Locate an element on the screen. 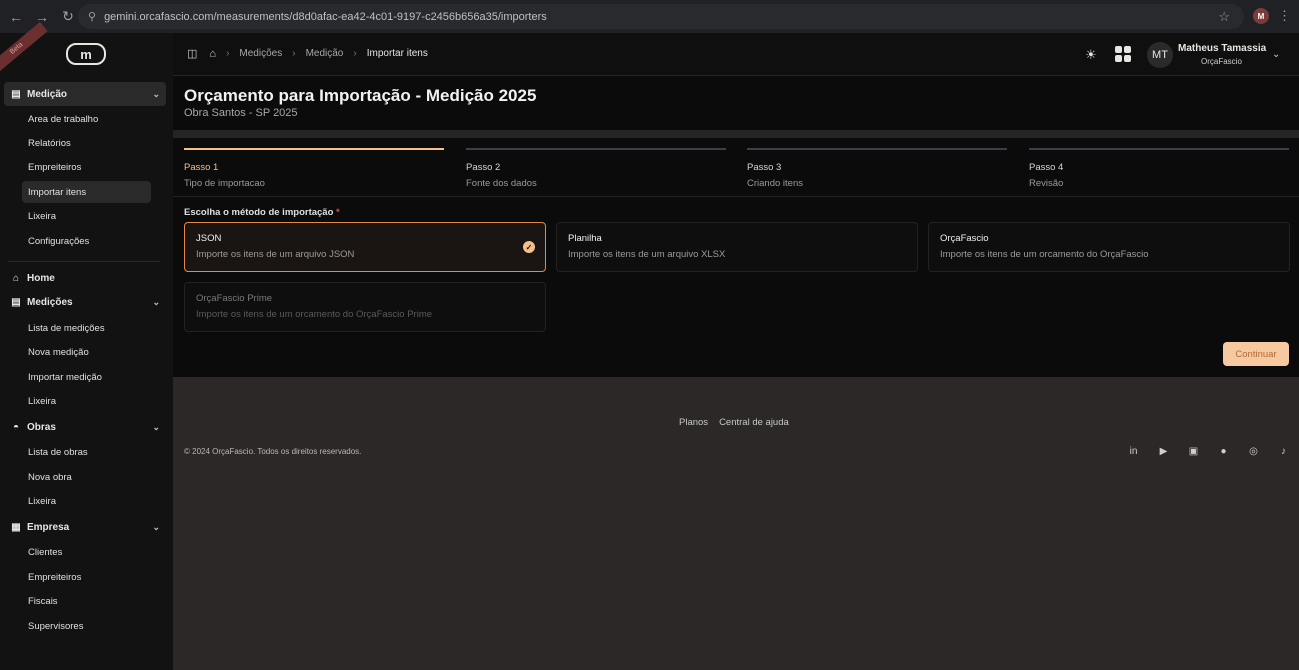  sidebar-toggle-icon: ◫ is located at coordinates (192, 53).